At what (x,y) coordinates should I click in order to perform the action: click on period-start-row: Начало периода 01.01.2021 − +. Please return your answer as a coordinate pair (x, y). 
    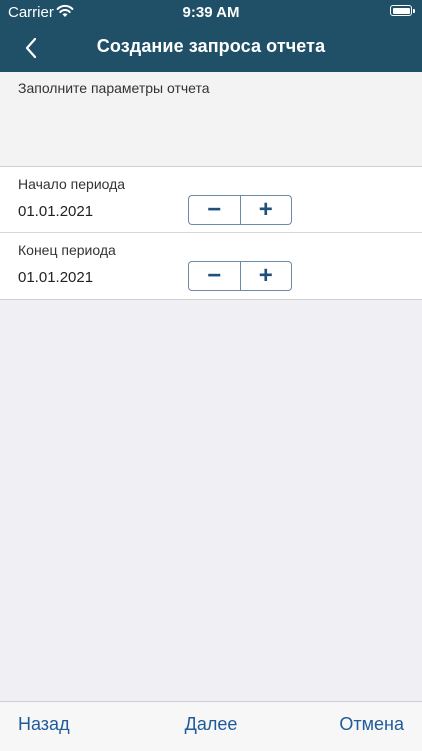
    Looking at the image, I should click on (211, 200).